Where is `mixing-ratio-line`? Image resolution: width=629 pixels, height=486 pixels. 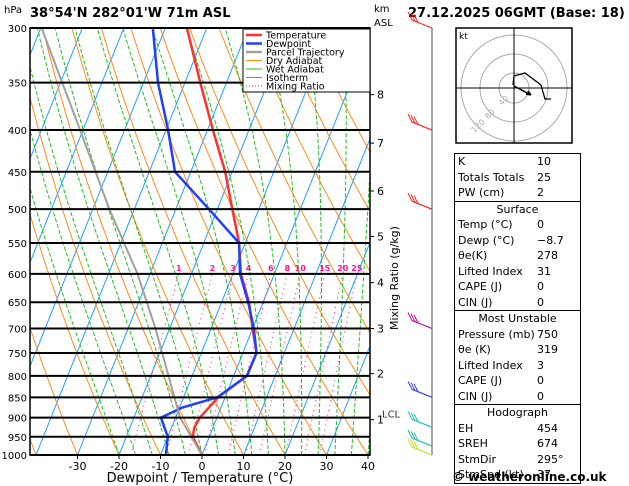
mixing-ratio-line is located at coordinates (226, 364).